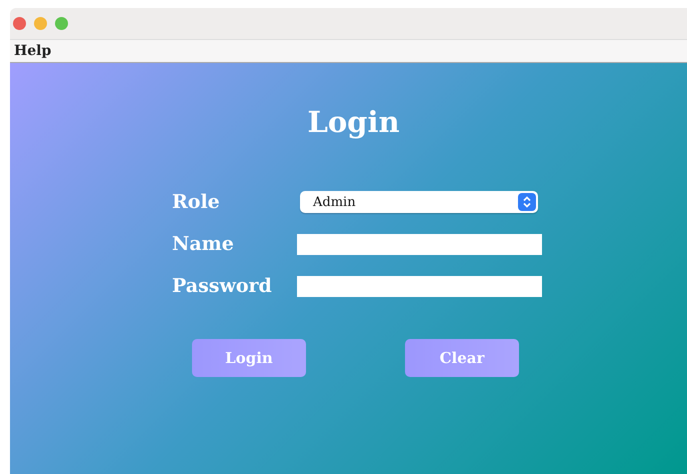 The width and height of the screenshot is (687, 474). What do you see at coordinates (527, 202) in the screenshot?
I see `chevron-updown-icon` at bounding box center [527, 202].